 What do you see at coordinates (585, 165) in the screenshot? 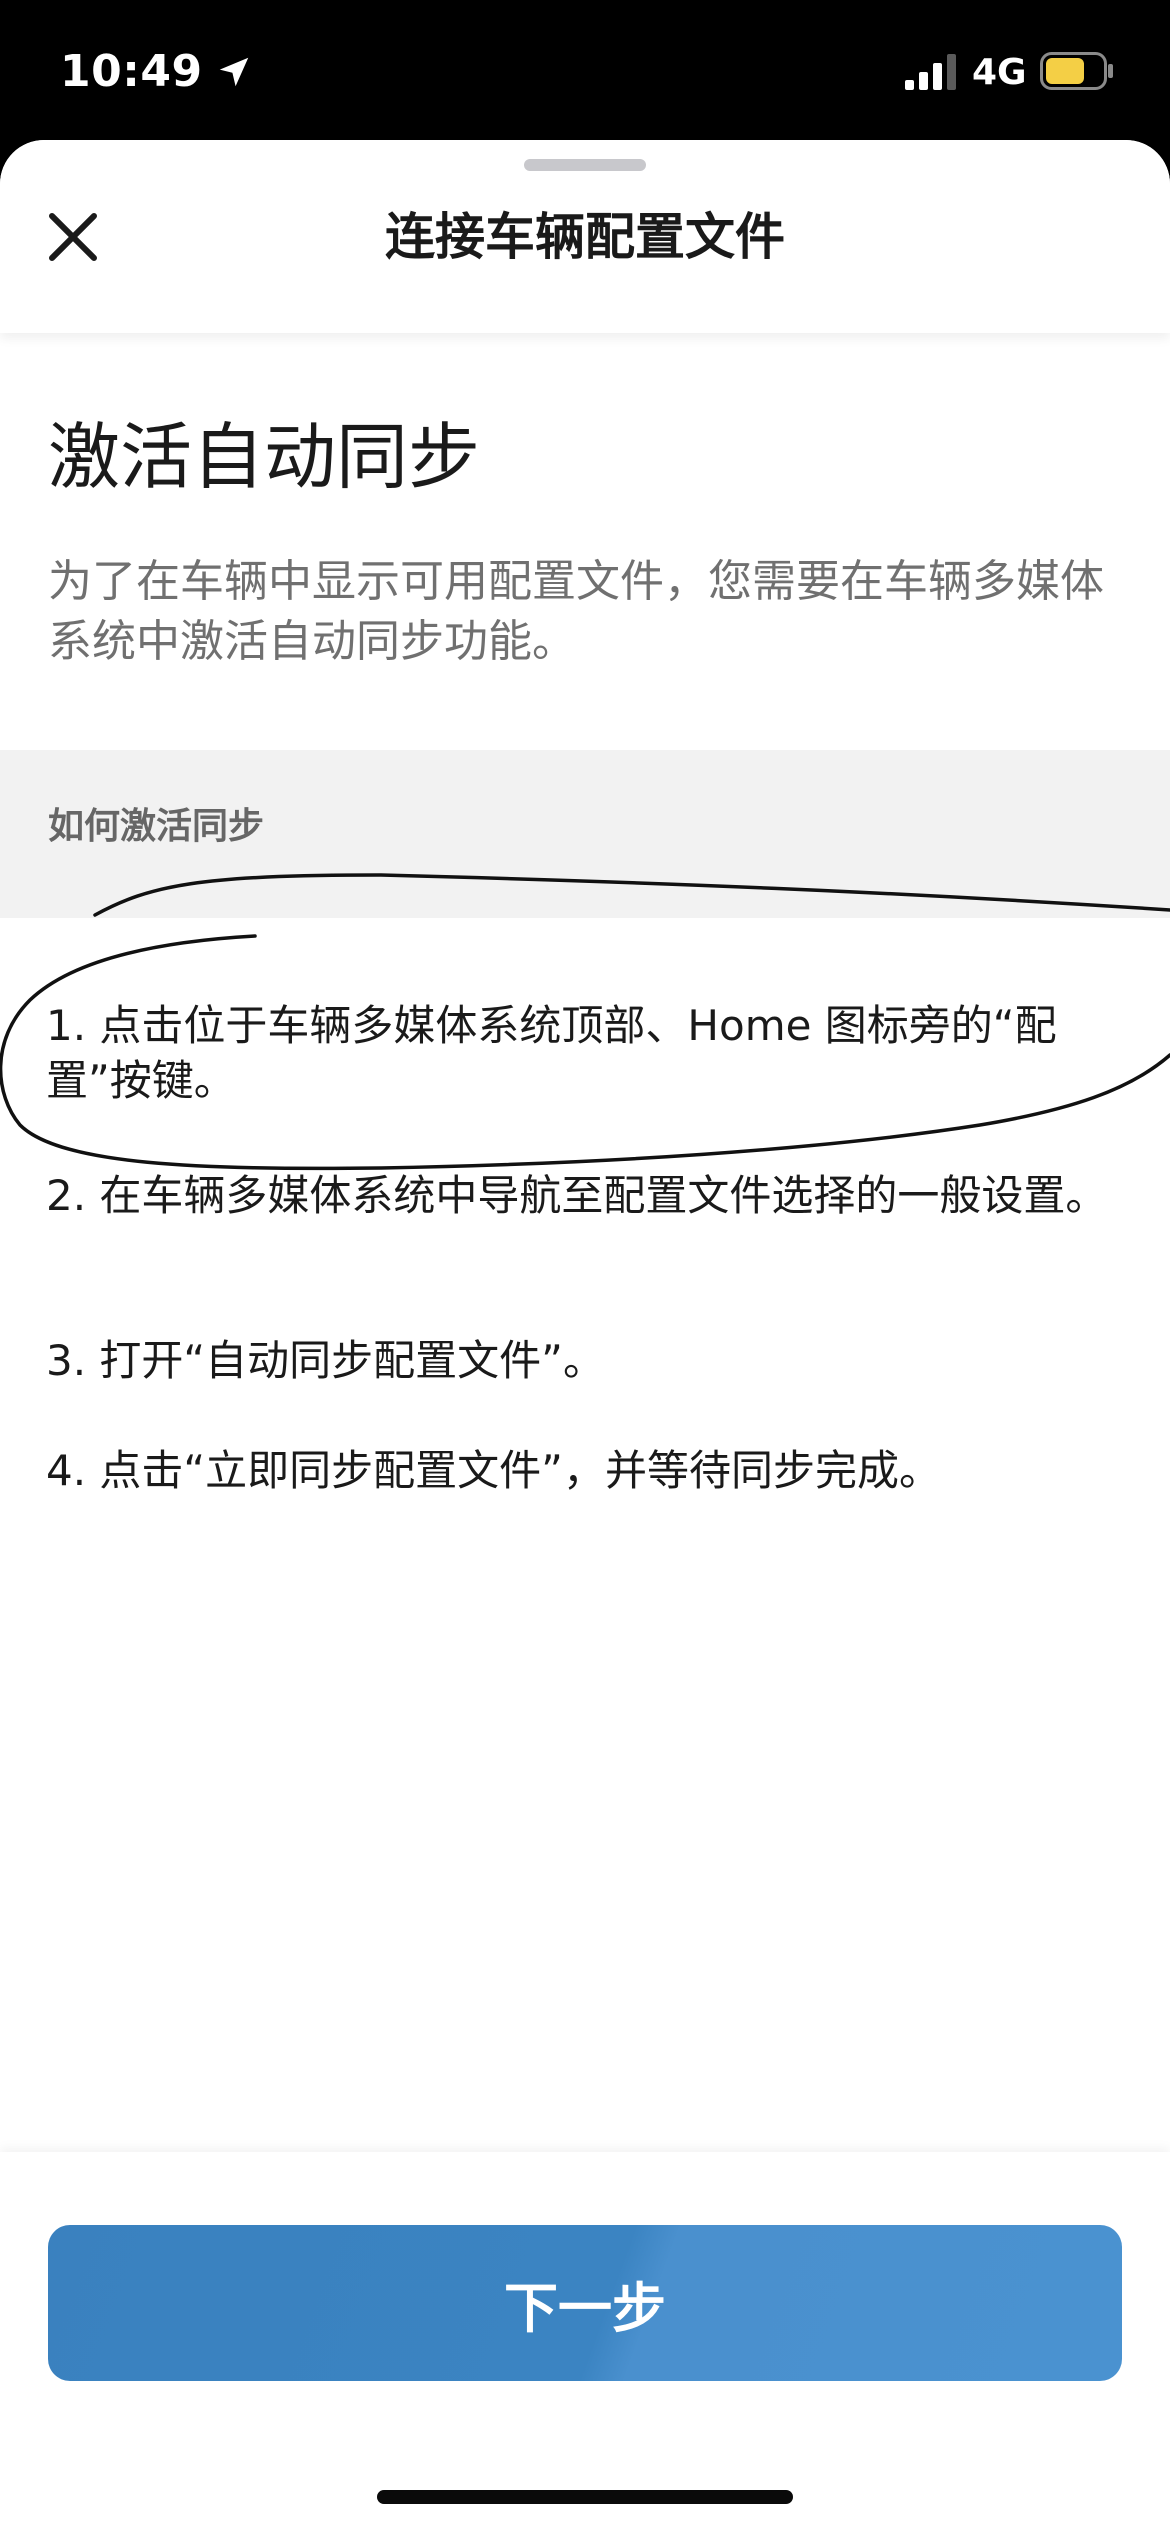
I see `sheet-grabber` at bounding box center [585, 165].